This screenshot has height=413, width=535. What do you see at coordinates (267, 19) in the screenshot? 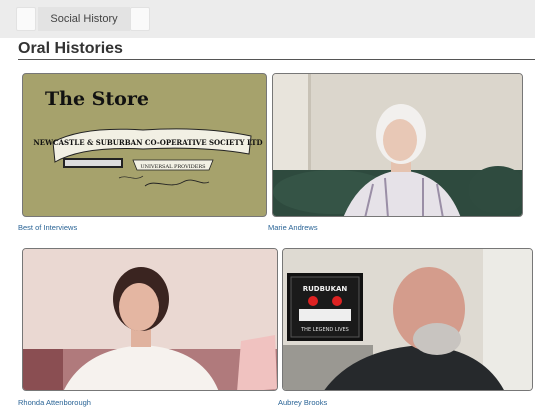
I see `top-tab-bar: Social History` at bounding box center [267, 19].